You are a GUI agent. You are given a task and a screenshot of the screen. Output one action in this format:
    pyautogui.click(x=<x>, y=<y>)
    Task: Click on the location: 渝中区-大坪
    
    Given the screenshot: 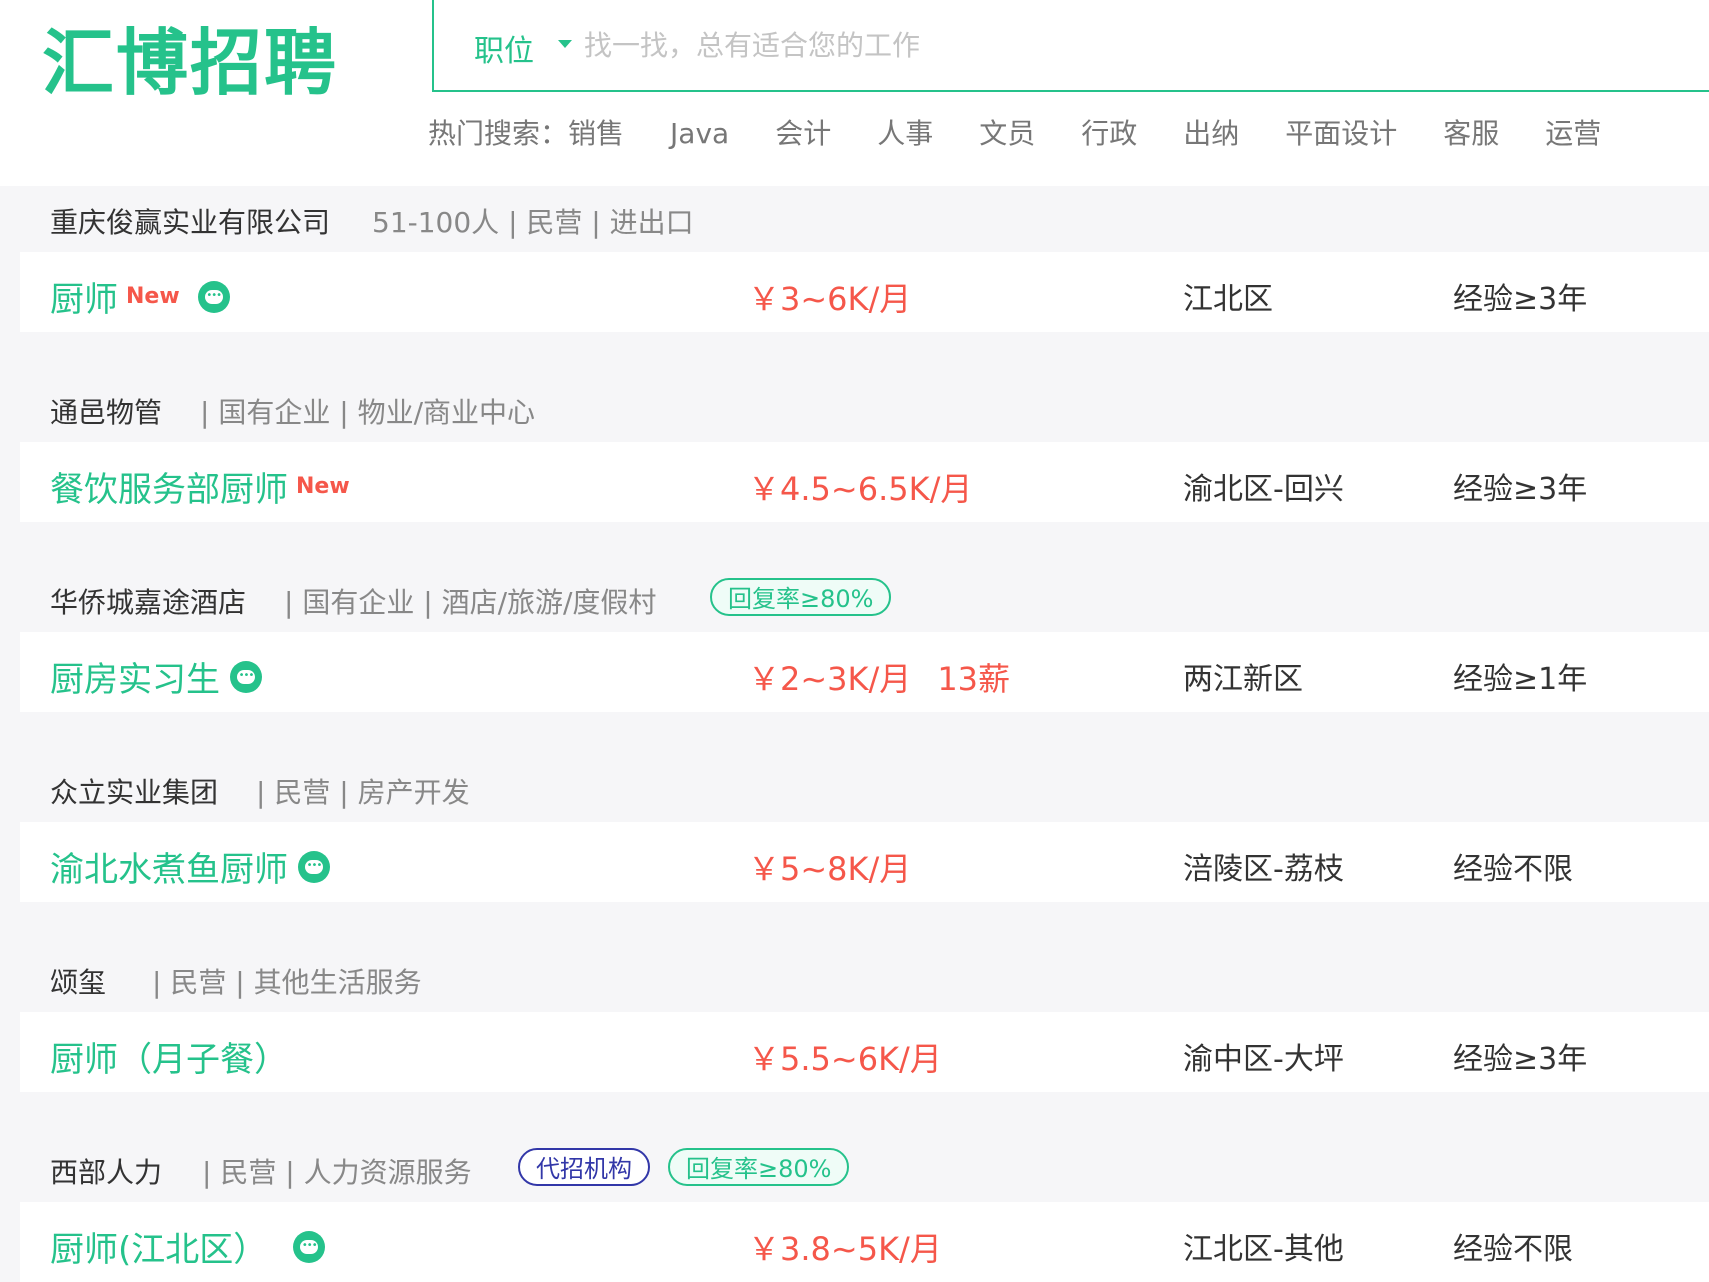 What is the action you would take?
    pyautogui.click(x=1263, y=1059)
    